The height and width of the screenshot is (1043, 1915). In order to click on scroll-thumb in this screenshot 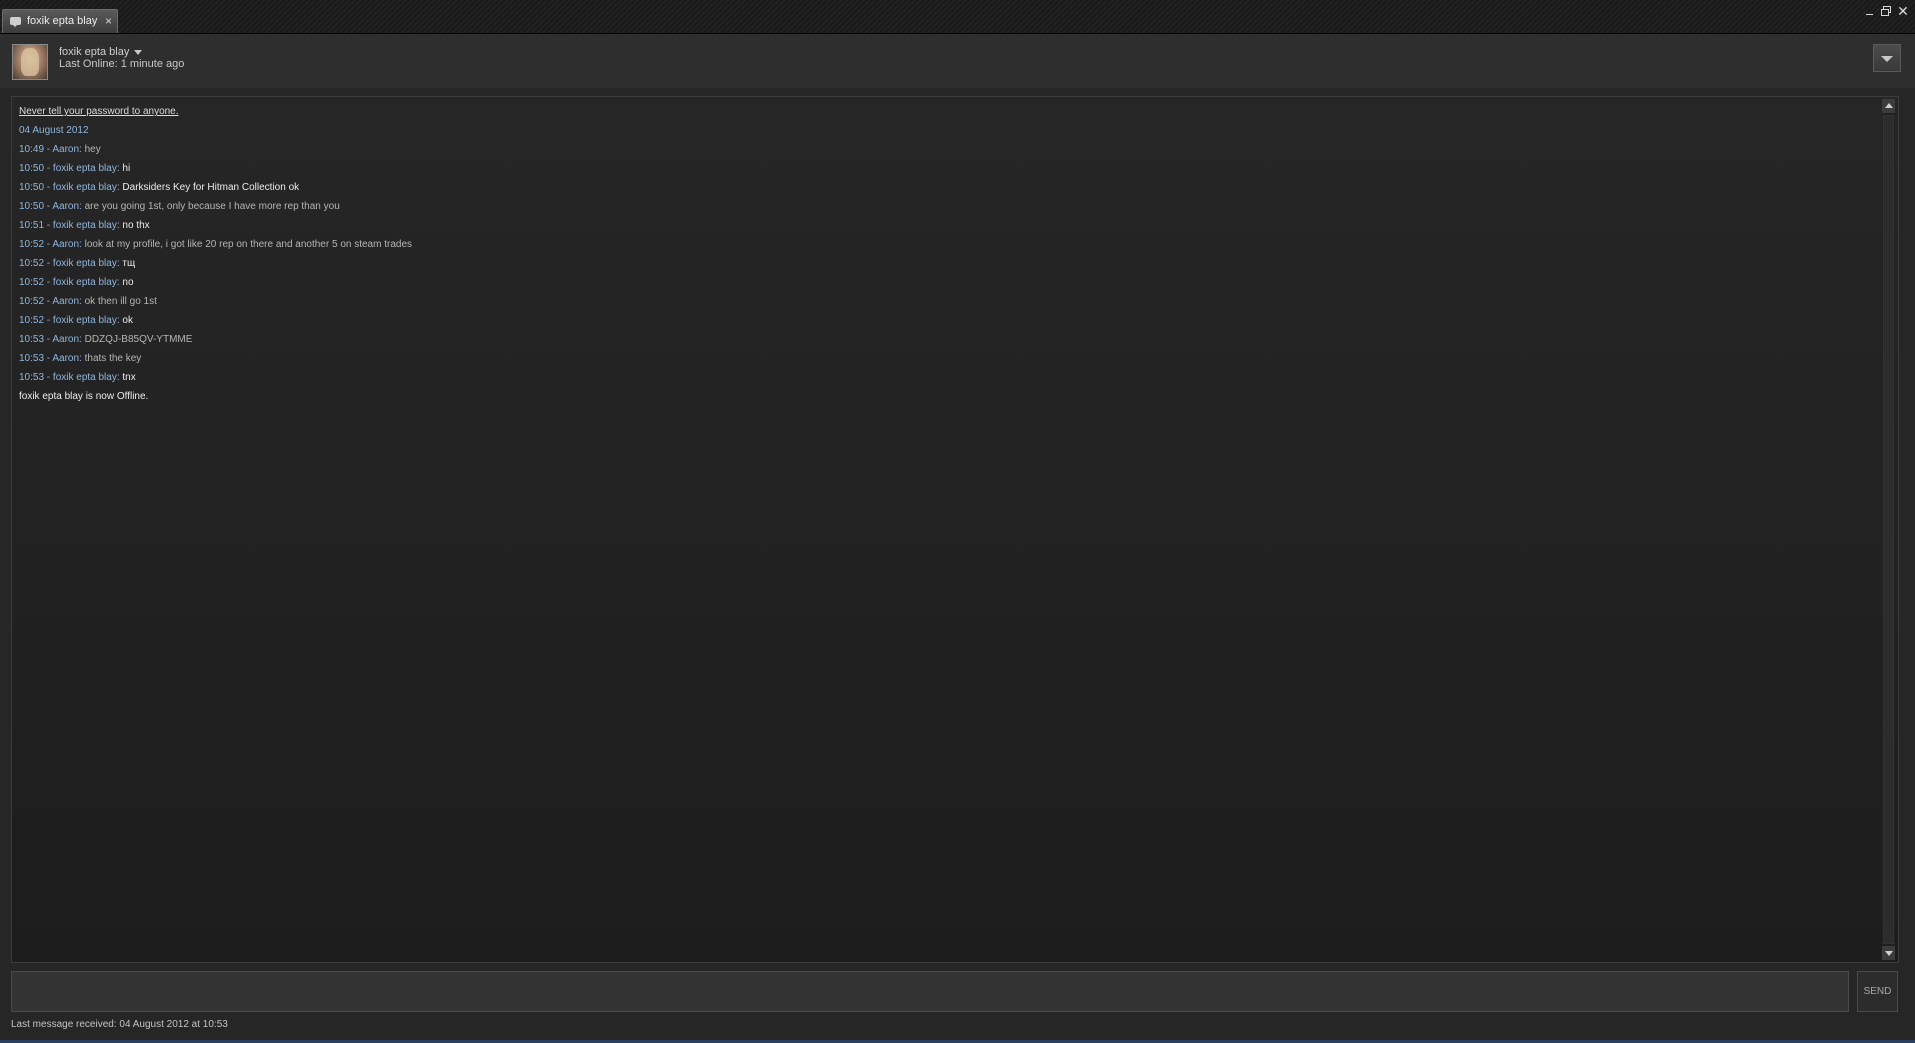, I will do `click(1888, 529)`.